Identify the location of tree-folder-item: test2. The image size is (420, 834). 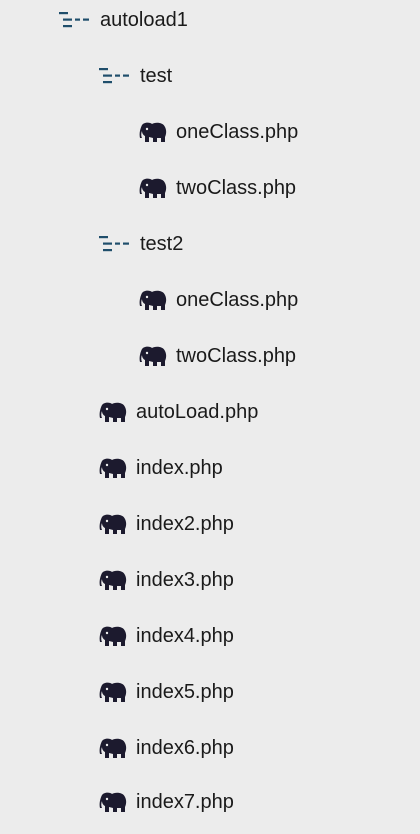
(210, 244).